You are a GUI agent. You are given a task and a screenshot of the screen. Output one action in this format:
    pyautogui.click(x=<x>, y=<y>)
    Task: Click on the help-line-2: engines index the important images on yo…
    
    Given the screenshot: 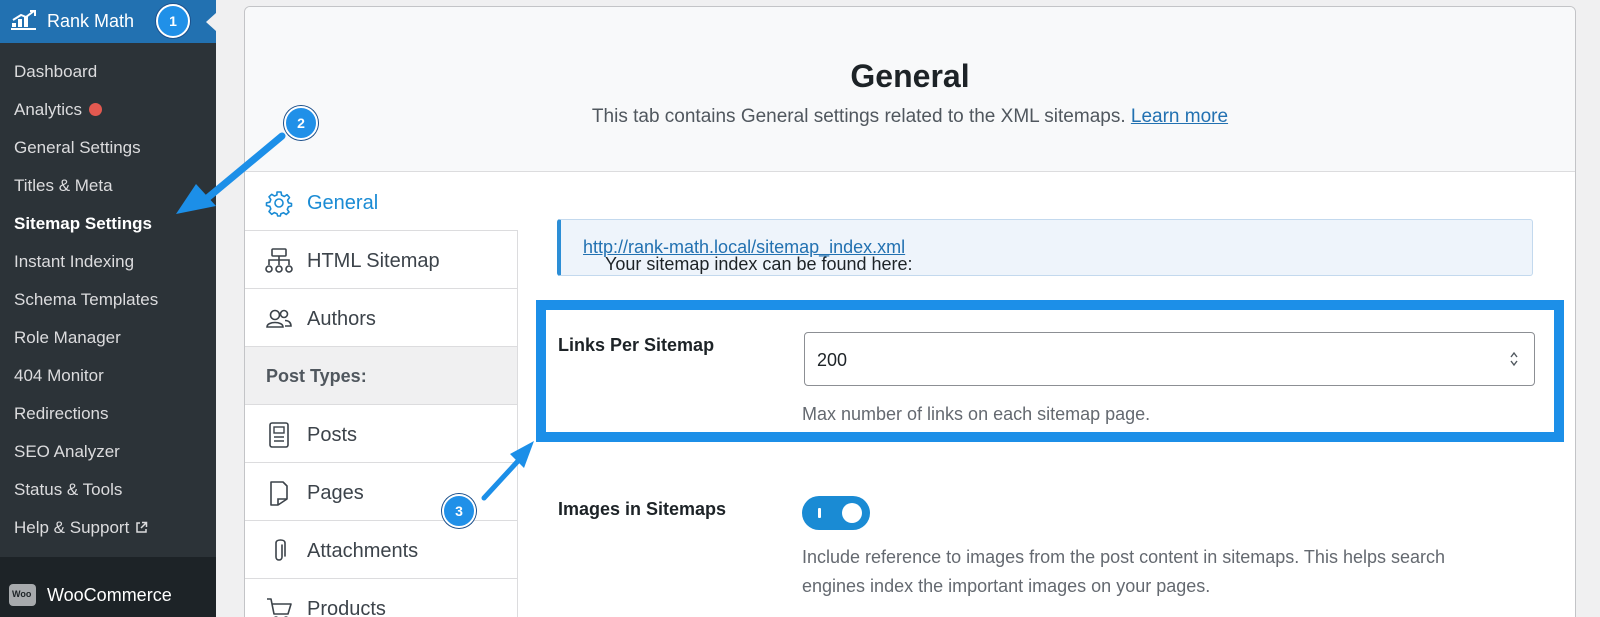 What is the action you would take?
    pyautogui.click(x=1006, y=586)
    